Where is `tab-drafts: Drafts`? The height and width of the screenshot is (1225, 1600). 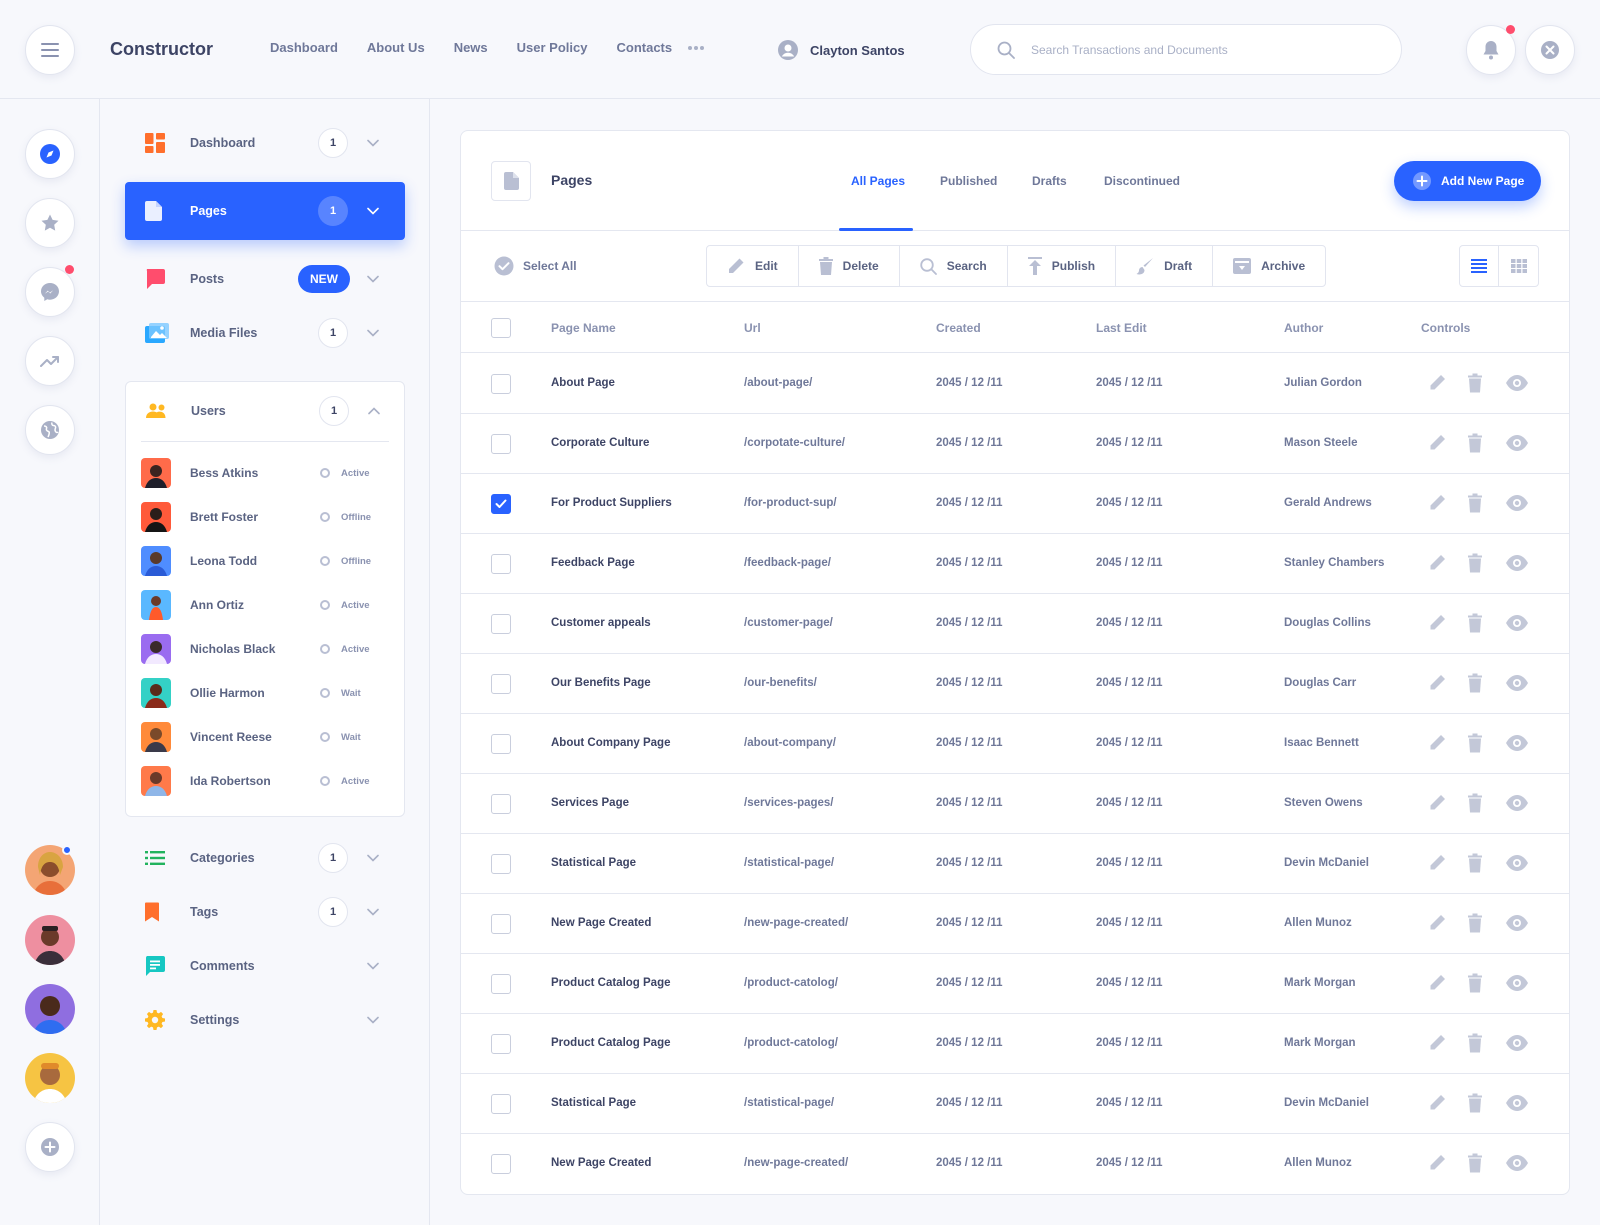
tab-drafts: Drafts is located at coordinates (1049, 181).